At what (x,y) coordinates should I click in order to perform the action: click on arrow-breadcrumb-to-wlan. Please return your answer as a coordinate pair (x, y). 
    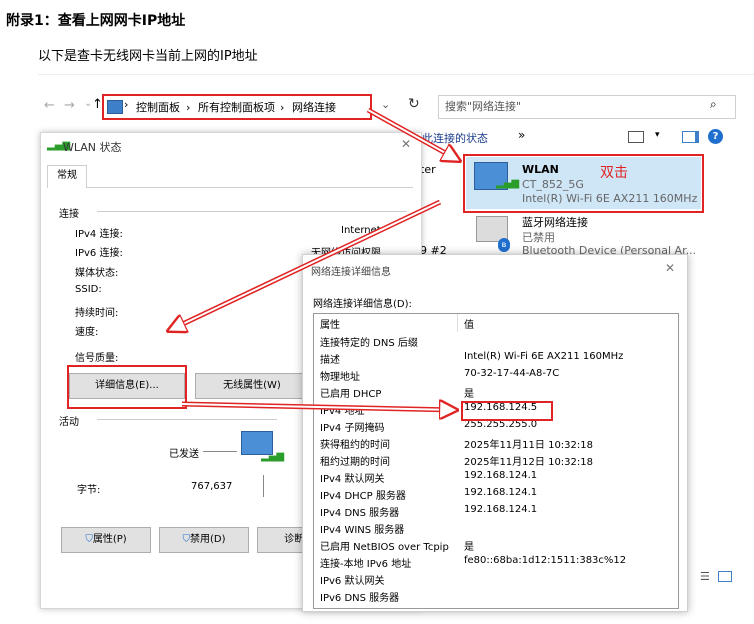
    Looking at the image, I should click on (412, 133).